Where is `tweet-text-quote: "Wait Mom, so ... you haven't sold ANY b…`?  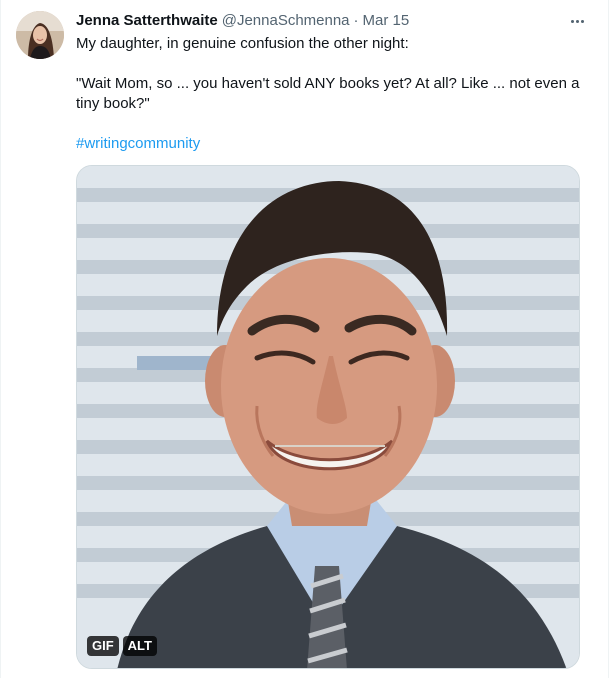 tweet-text-quote: "Wait Mom, so ... you haven't sold ANY b… is located at coordinates (328, 93).